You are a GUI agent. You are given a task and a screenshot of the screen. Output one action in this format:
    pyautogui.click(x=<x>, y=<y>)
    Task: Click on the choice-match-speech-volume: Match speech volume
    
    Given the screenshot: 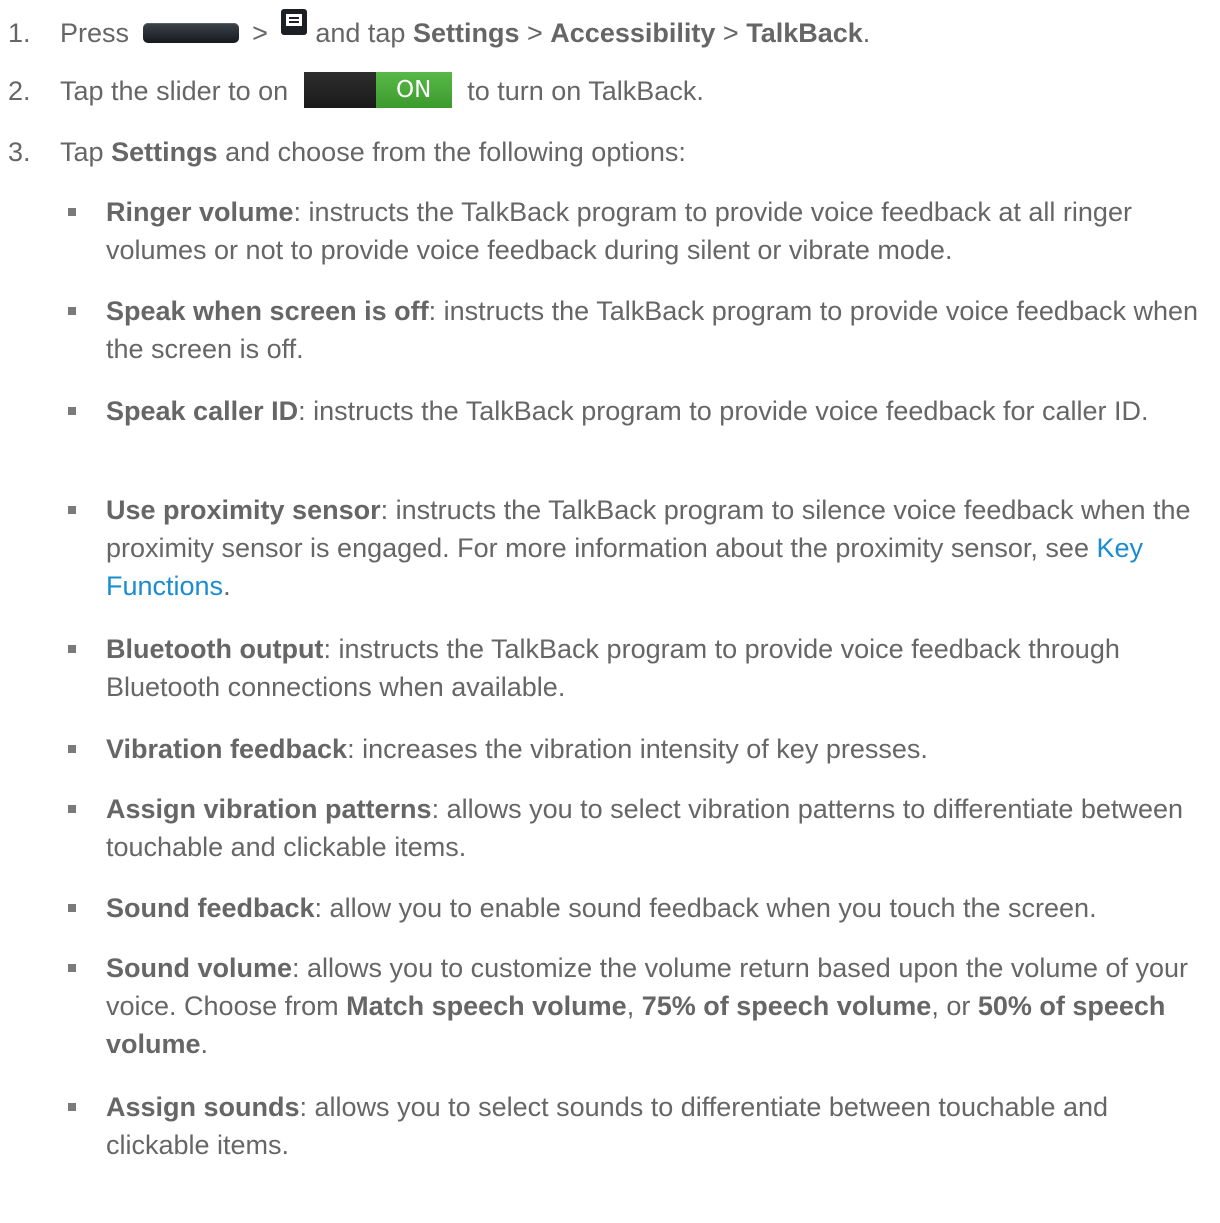 What is the action you would take?
    pyautogui.click(x=486, y=1006)
    